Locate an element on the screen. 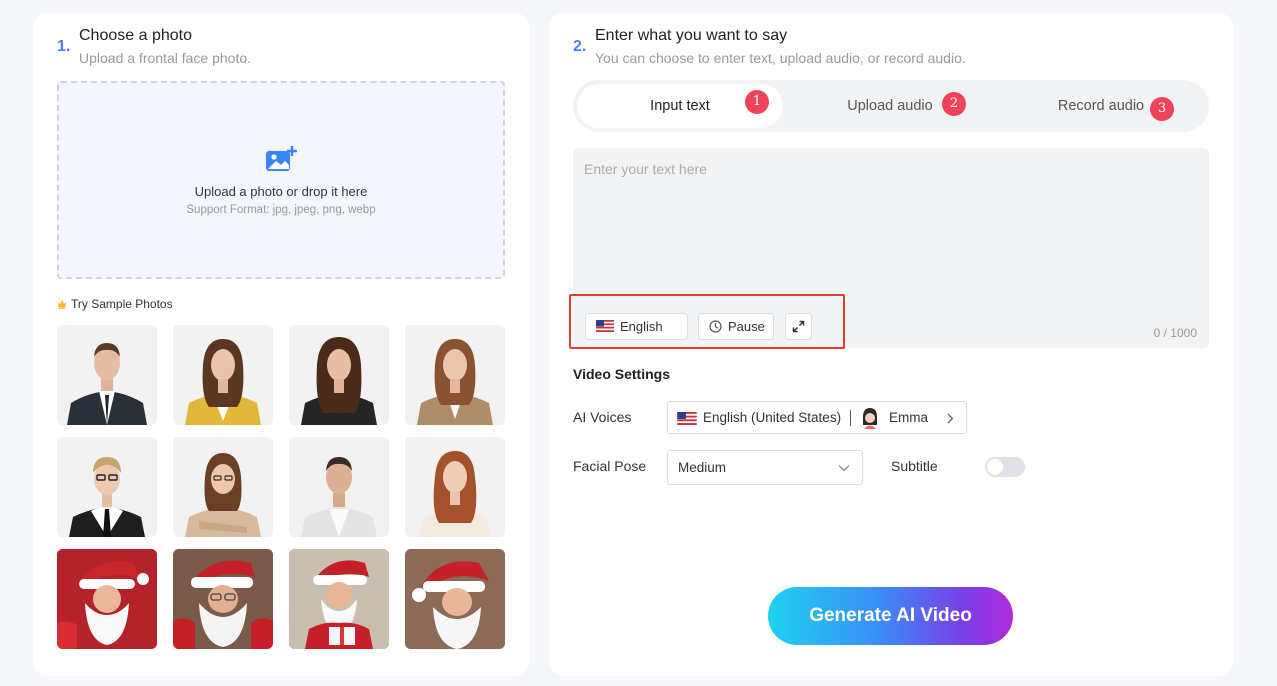  chevron-down-icon is located at coordinates (844, 468).